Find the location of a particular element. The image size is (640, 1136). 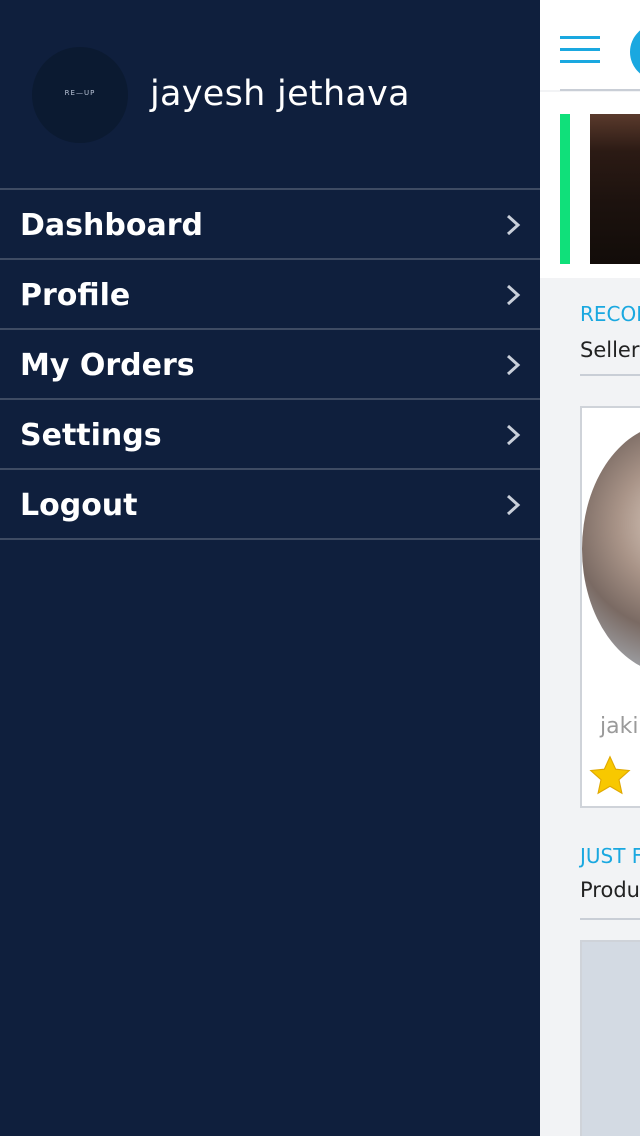

section-title-just: JUST F is located at coordinates (610, 856).